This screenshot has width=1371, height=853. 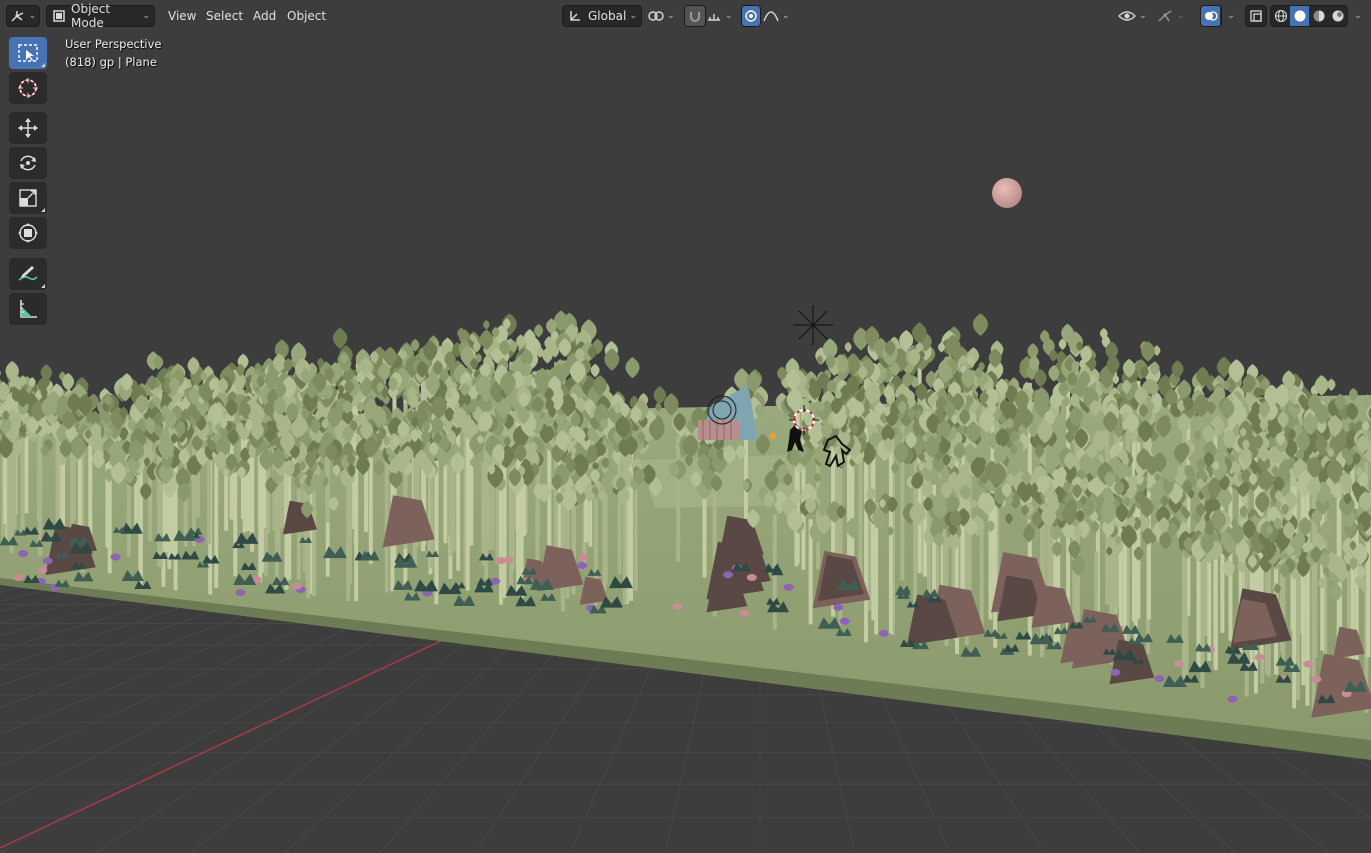 I want to click on magnet-icon, so click(x=694, y=16).